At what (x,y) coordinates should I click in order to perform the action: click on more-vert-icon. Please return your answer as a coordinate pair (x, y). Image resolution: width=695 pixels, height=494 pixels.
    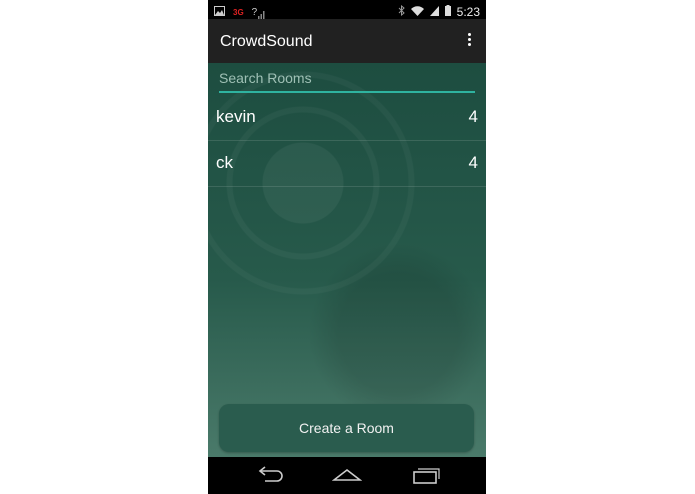
    Looking at the image, I should click on (469, 41).